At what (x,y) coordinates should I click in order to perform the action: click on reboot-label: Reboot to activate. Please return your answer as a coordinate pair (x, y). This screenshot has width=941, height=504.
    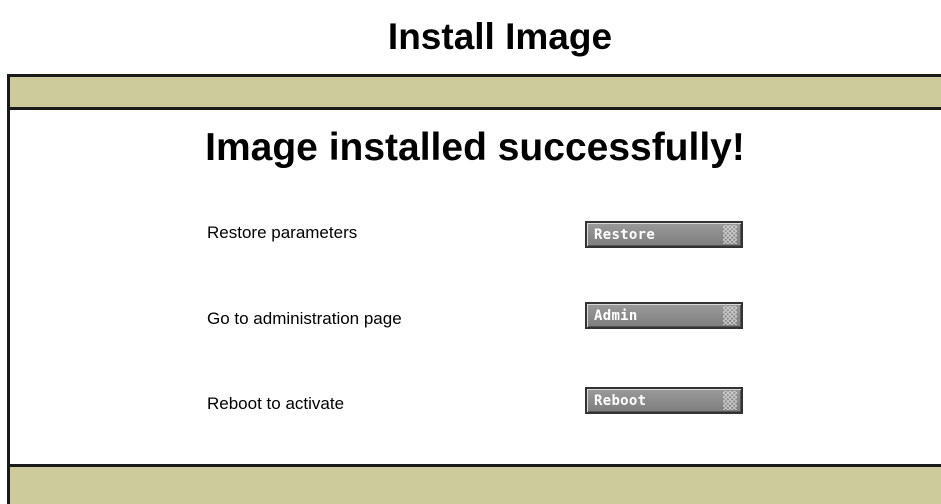
    Looking at the image, I should click on (276, 403).